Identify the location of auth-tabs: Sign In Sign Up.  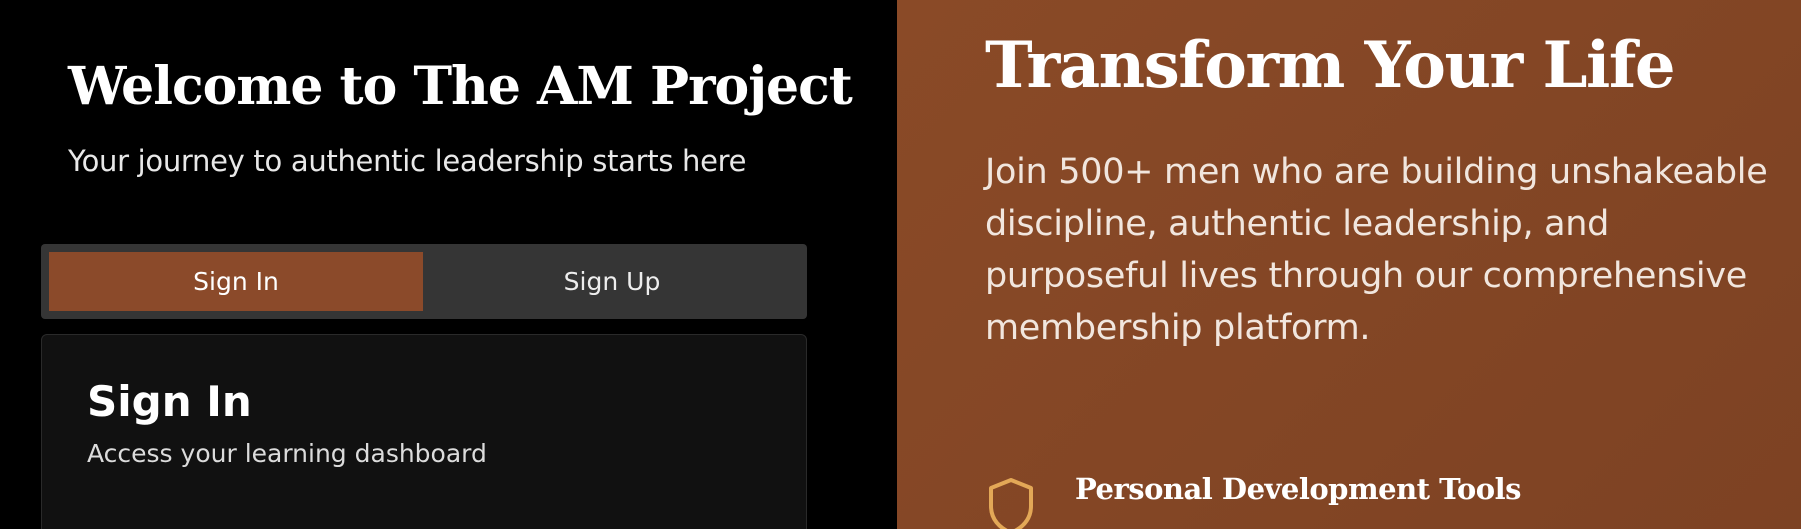
(424, 281).